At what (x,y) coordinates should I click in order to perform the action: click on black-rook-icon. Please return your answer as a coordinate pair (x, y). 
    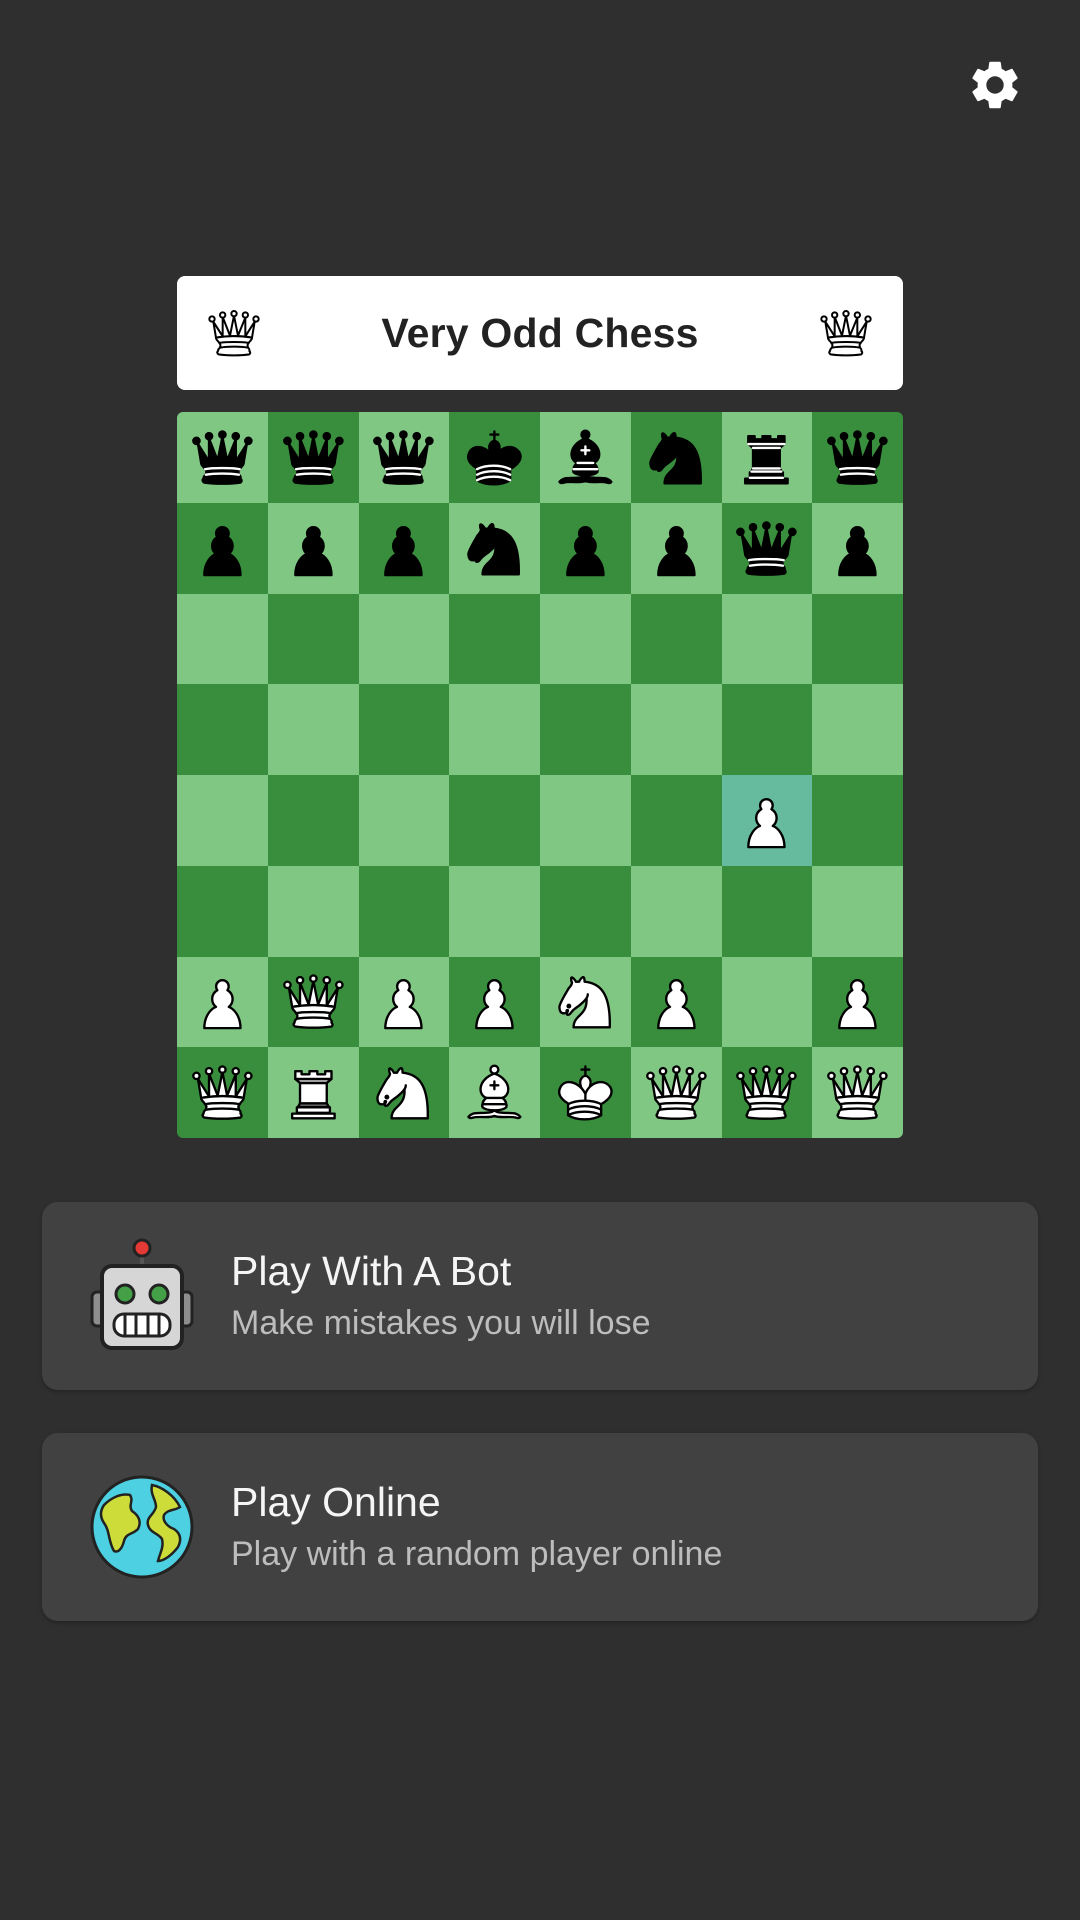
    Looking at the image, I should click on (767, 459).